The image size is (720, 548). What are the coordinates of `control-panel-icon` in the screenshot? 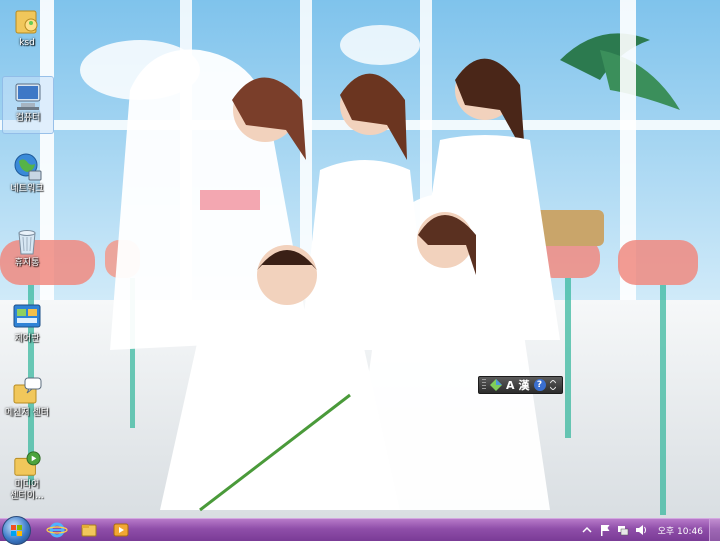 It's located at (27, 316).